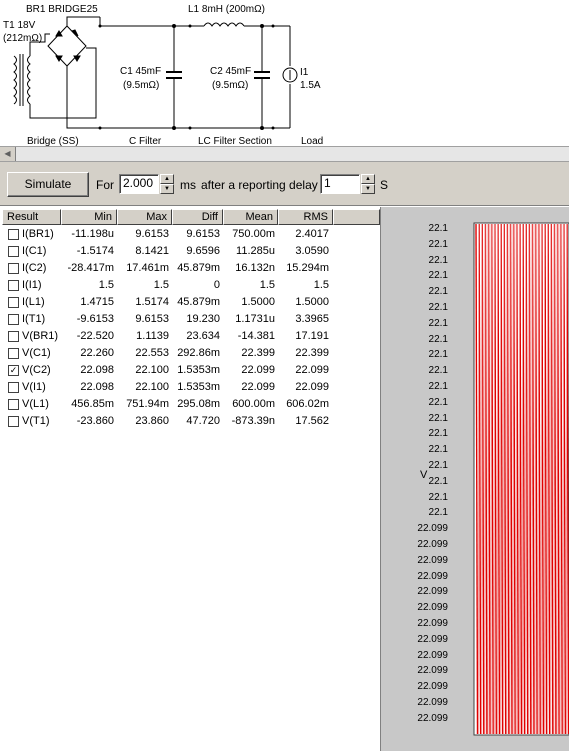 The image size is (569, 751). What do you see at coordinates (15, 80) in the screenshot?
I see `t1-primary-coil` at bounding box center [15, 80].